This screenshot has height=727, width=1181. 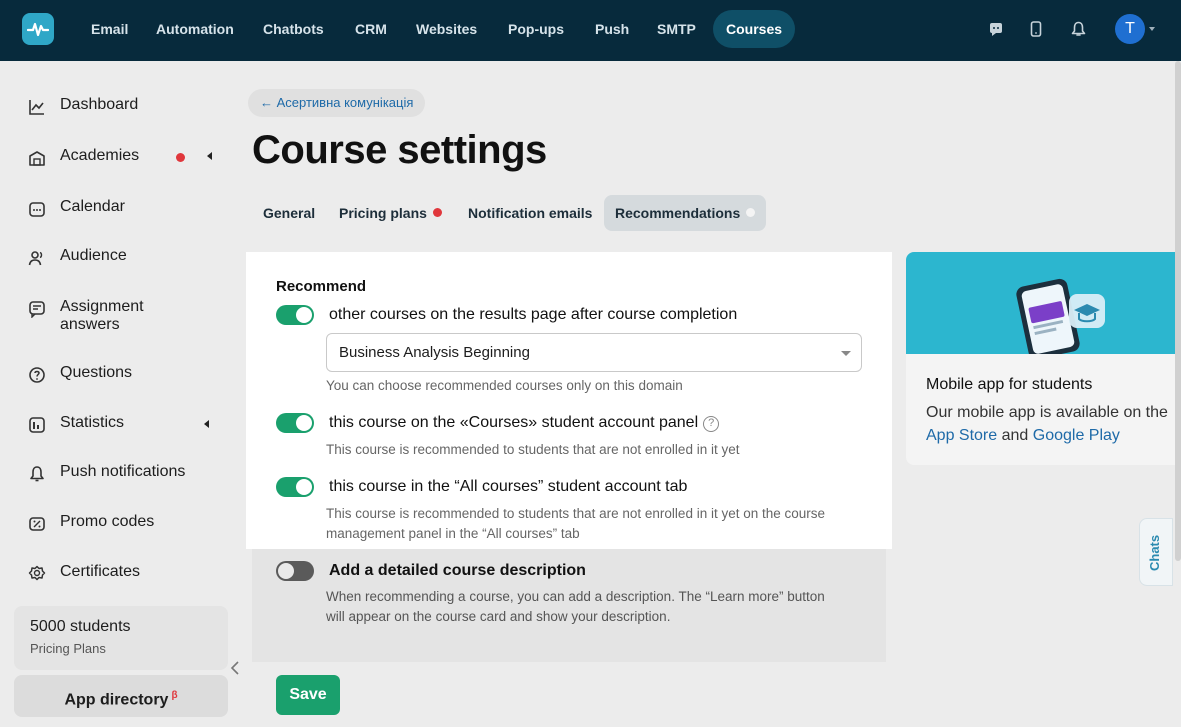 I want to click on sidebar-item-promo-codes: Promo codes, so click(x=128, y=523).